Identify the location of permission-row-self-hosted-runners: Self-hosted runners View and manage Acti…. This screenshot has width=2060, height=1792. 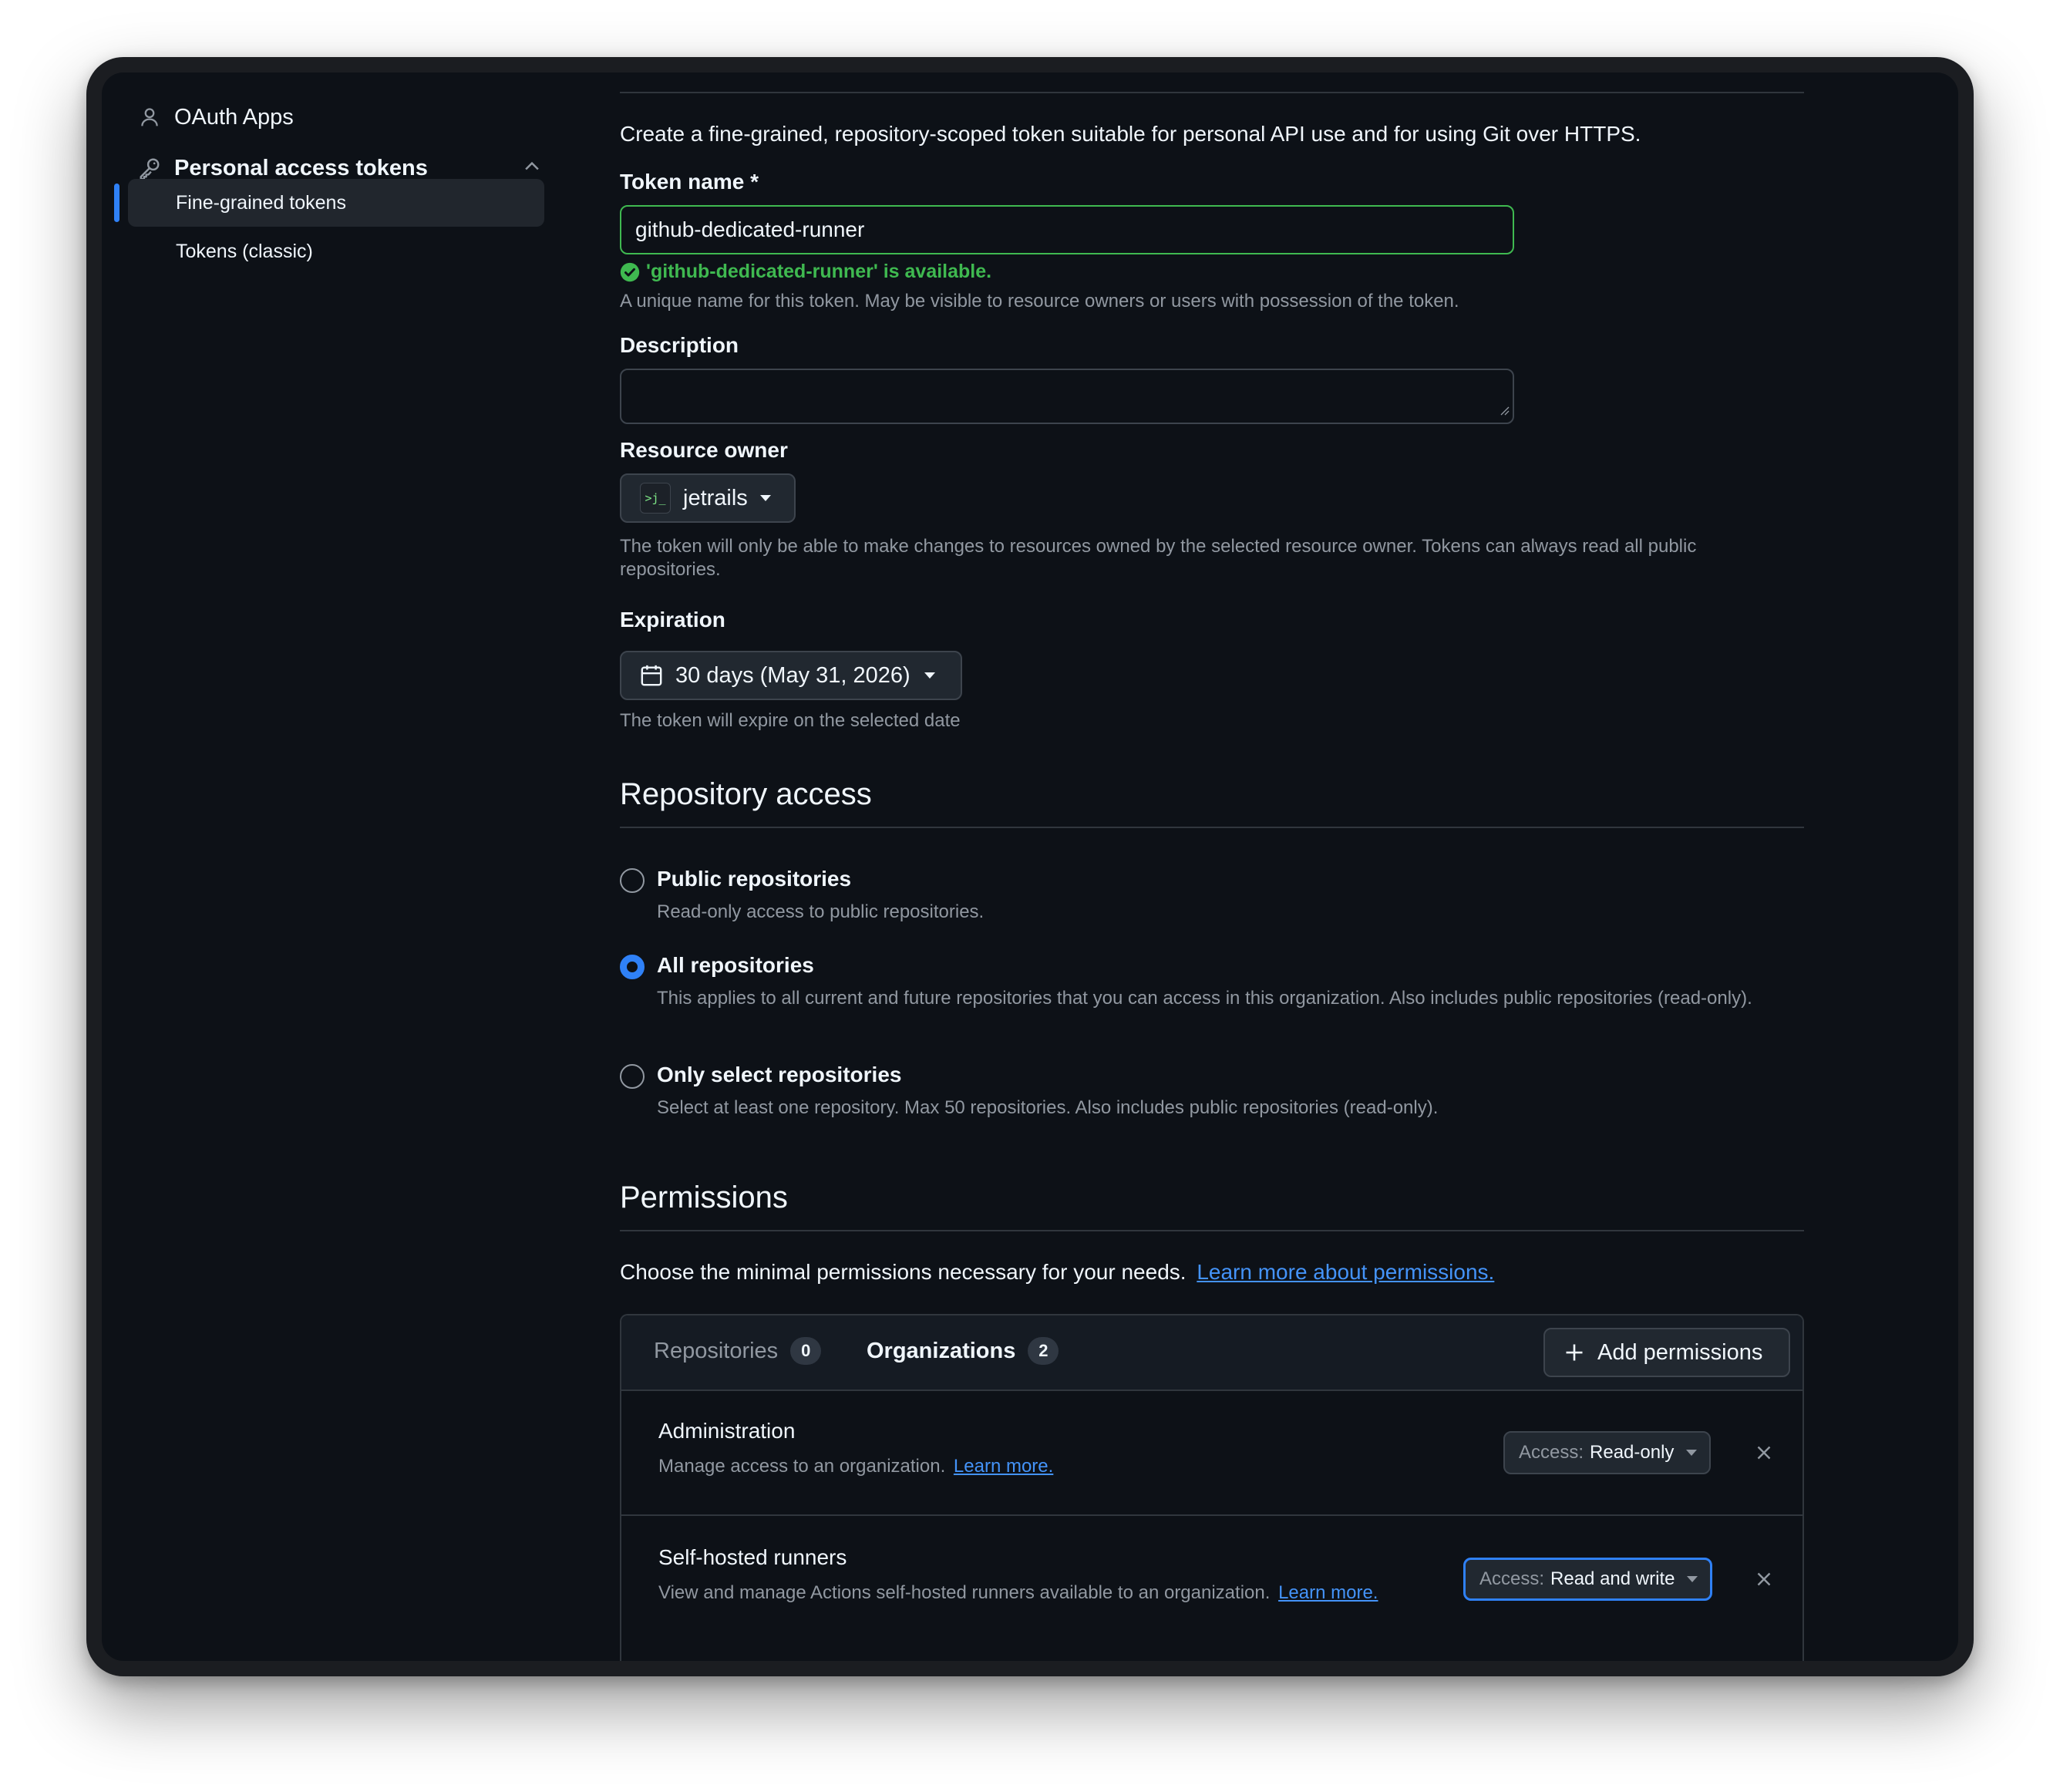
(1211, 1588).